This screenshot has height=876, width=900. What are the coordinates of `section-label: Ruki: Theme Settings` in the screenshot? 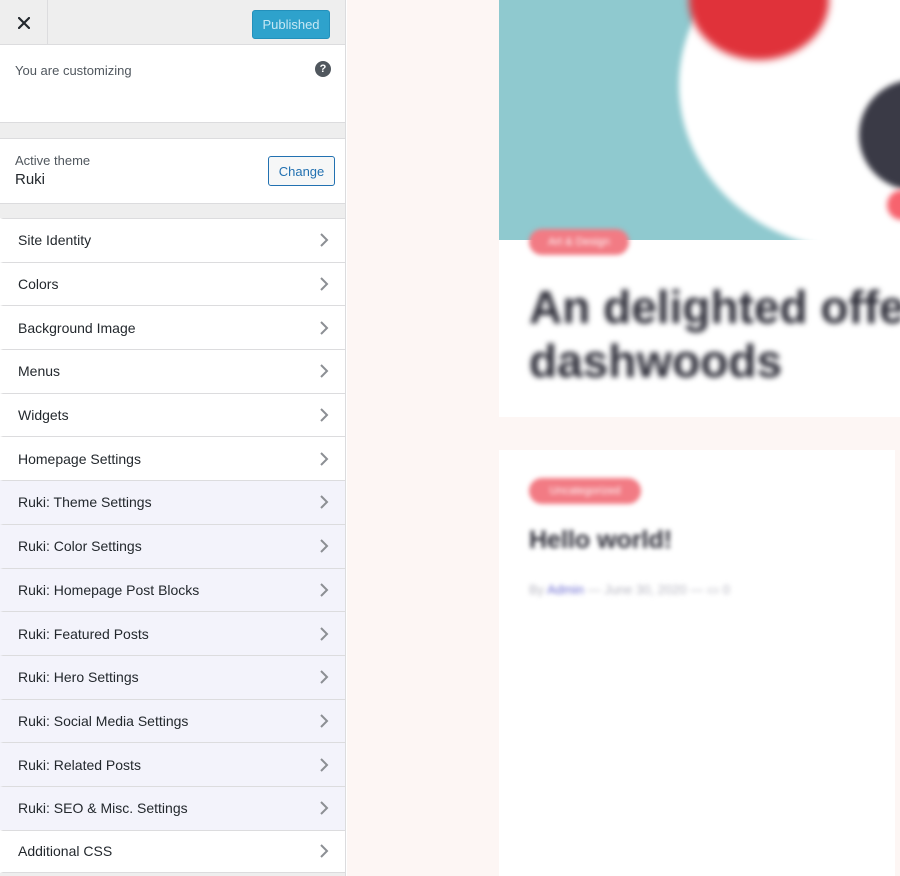 It's located at (85, 502).